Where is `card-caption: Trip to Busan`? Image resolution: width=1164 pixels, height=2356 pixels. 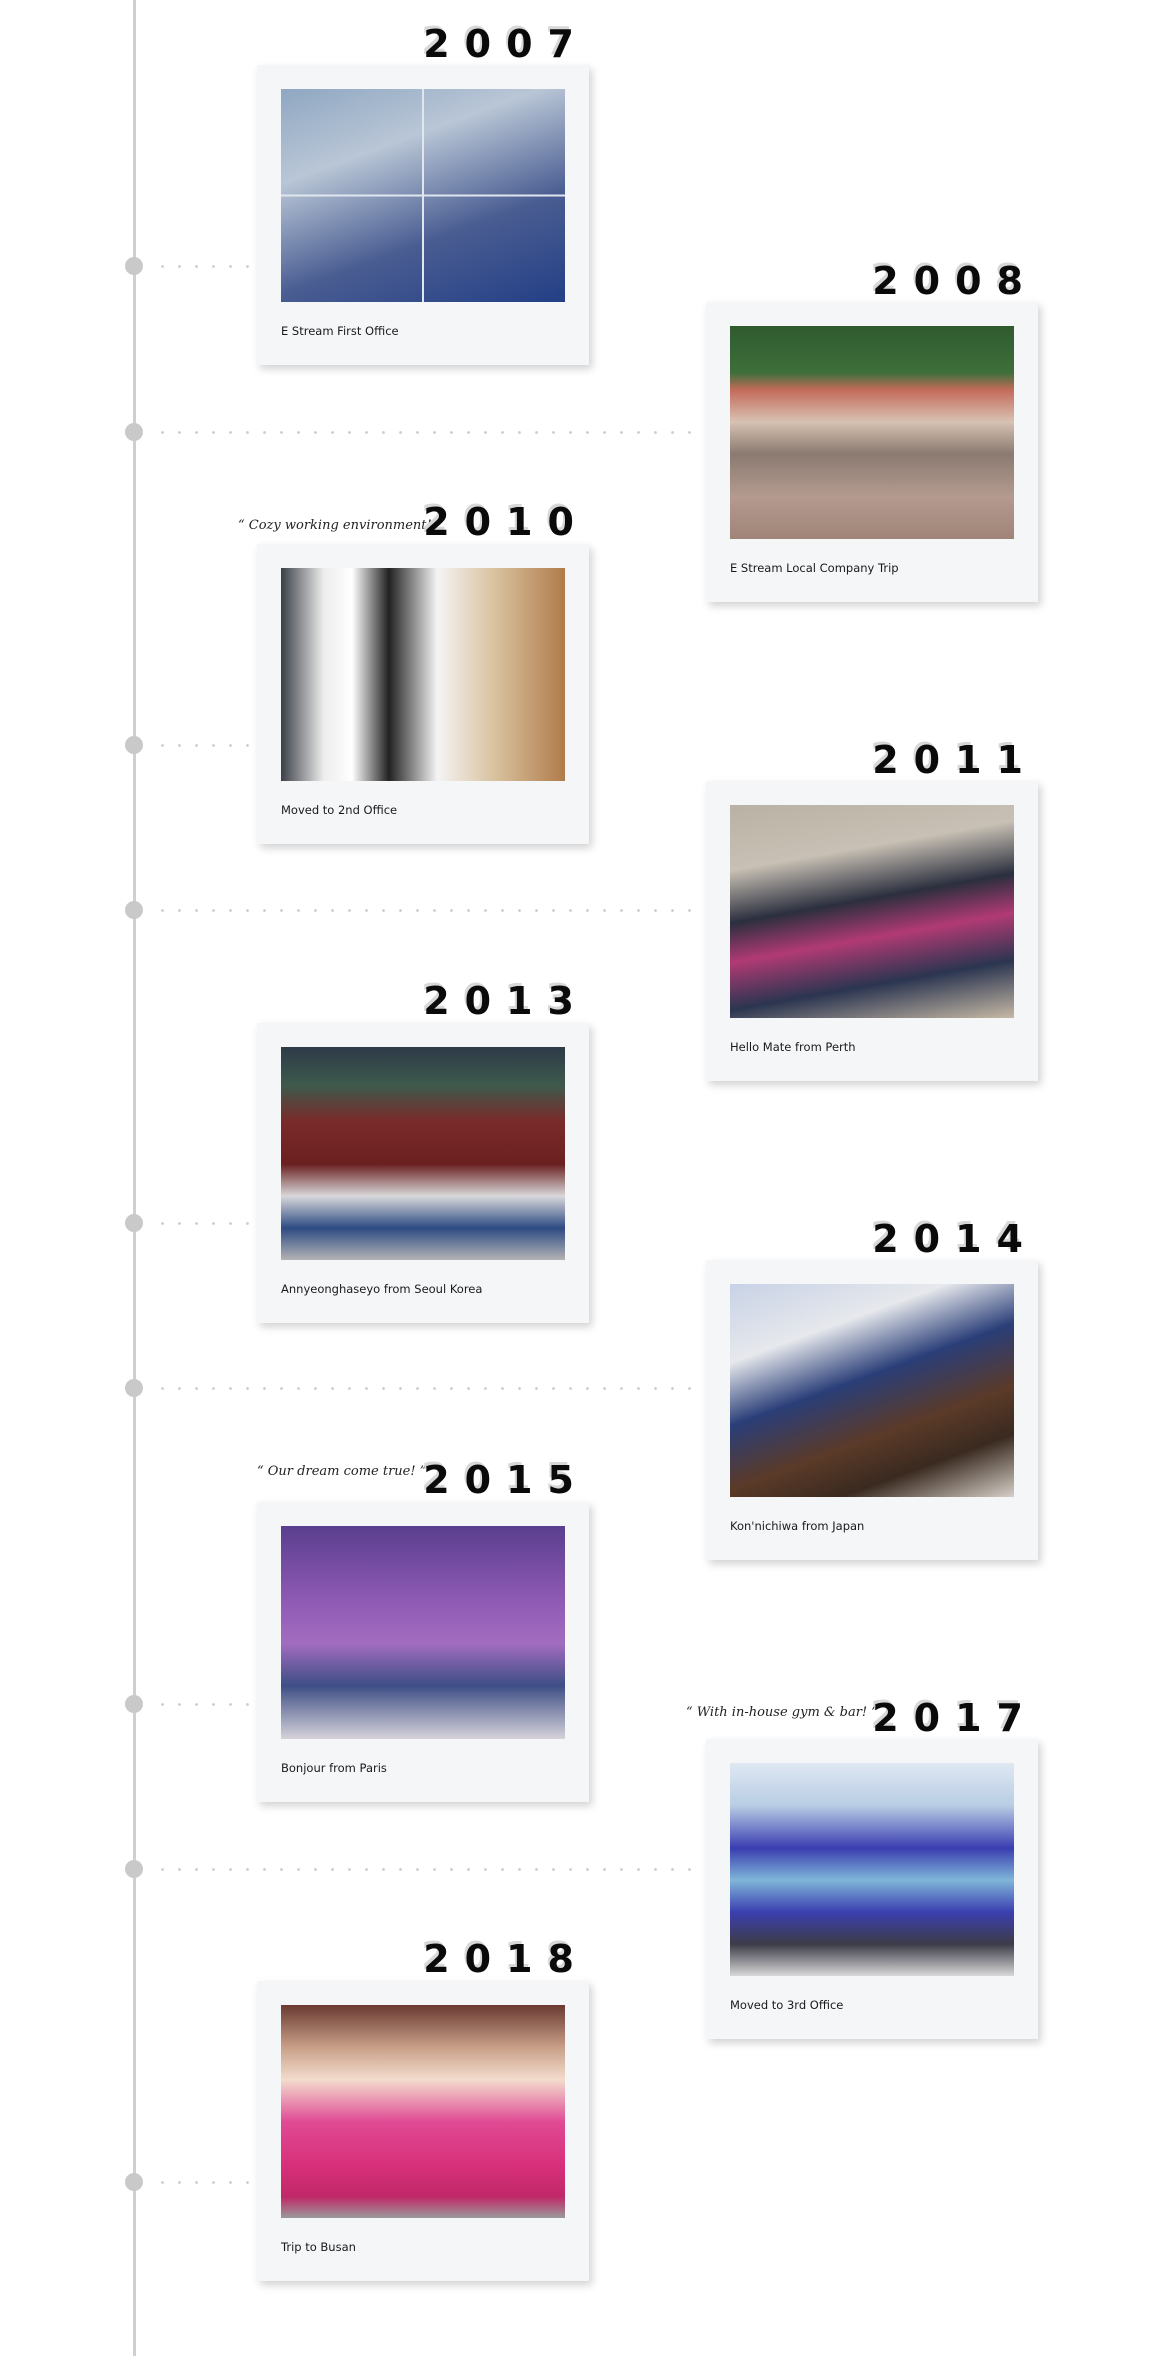
card-caption: Trip to Busan is located at coordinates (318, 2247).